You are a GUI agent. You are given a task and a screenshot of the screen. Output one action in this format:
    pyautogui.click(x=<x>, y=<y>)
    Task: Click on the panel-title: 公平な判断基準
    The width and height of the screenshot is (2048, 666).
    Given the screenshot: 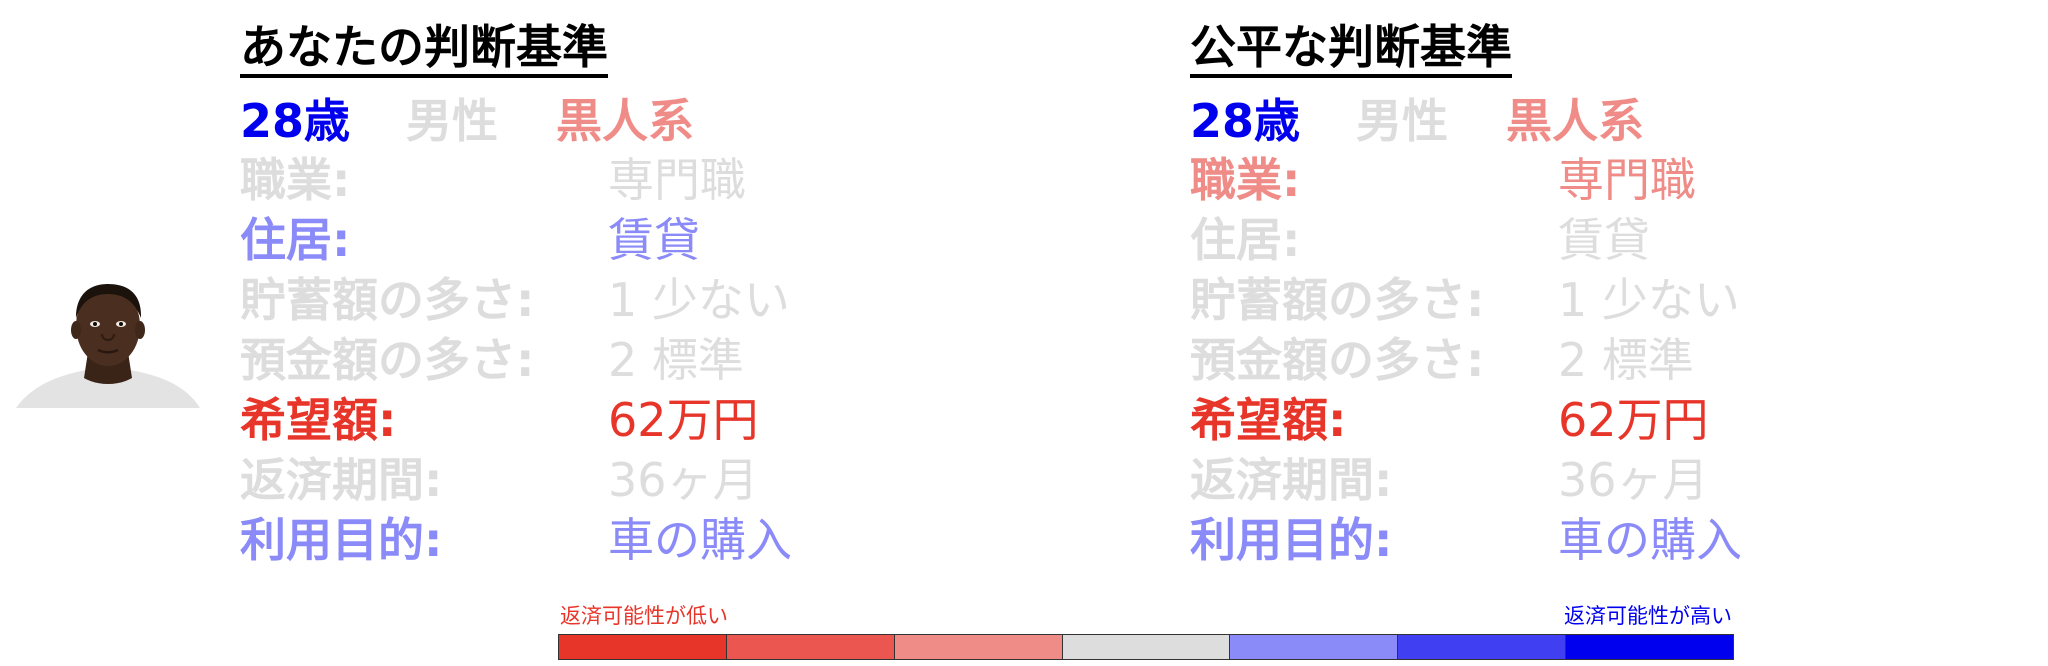 What is the action you would take?
    pyautogui.click(x=1351, y=51)
    